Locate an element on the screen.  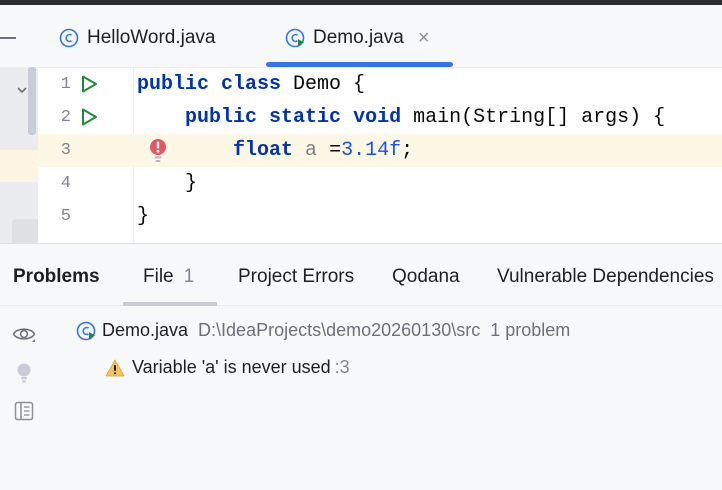
code-line: 4 } is located at coordinates (380, 183).